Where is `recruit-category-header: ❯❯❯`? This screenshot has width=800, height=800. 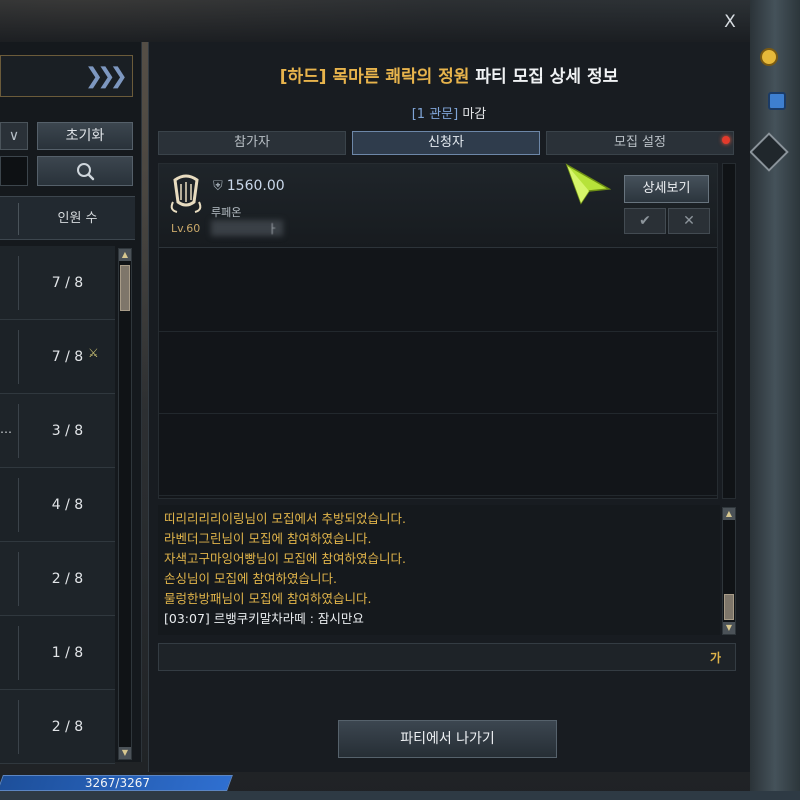
recruit-category-header: ❯❯❯ is located at coordinates (66, 76).